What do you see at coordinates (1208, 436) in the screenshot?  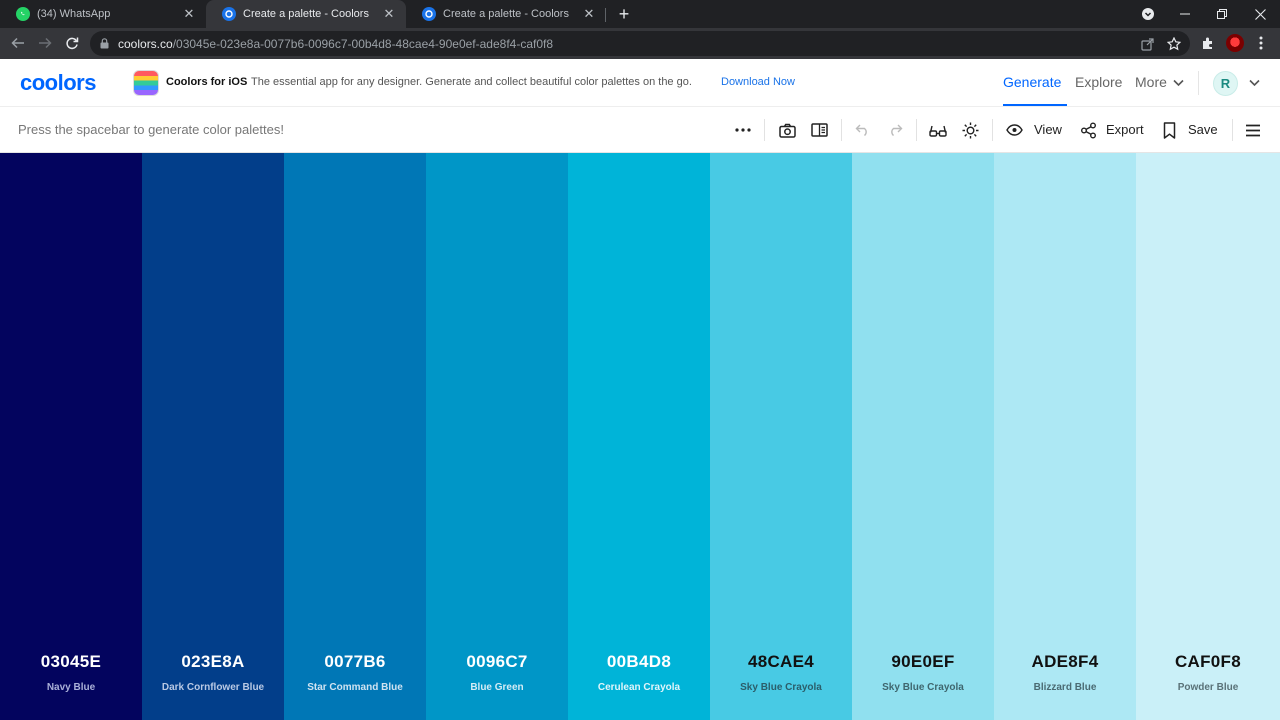 I see `color-swatch: CAF0F8 Powder Blue` at bounding box center [1208, 436].